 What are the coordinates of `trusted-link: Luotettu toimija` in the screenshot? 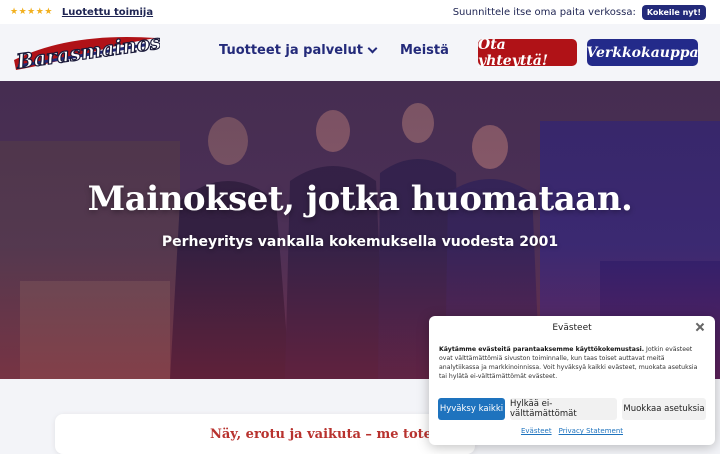 It's located at (107, 12).